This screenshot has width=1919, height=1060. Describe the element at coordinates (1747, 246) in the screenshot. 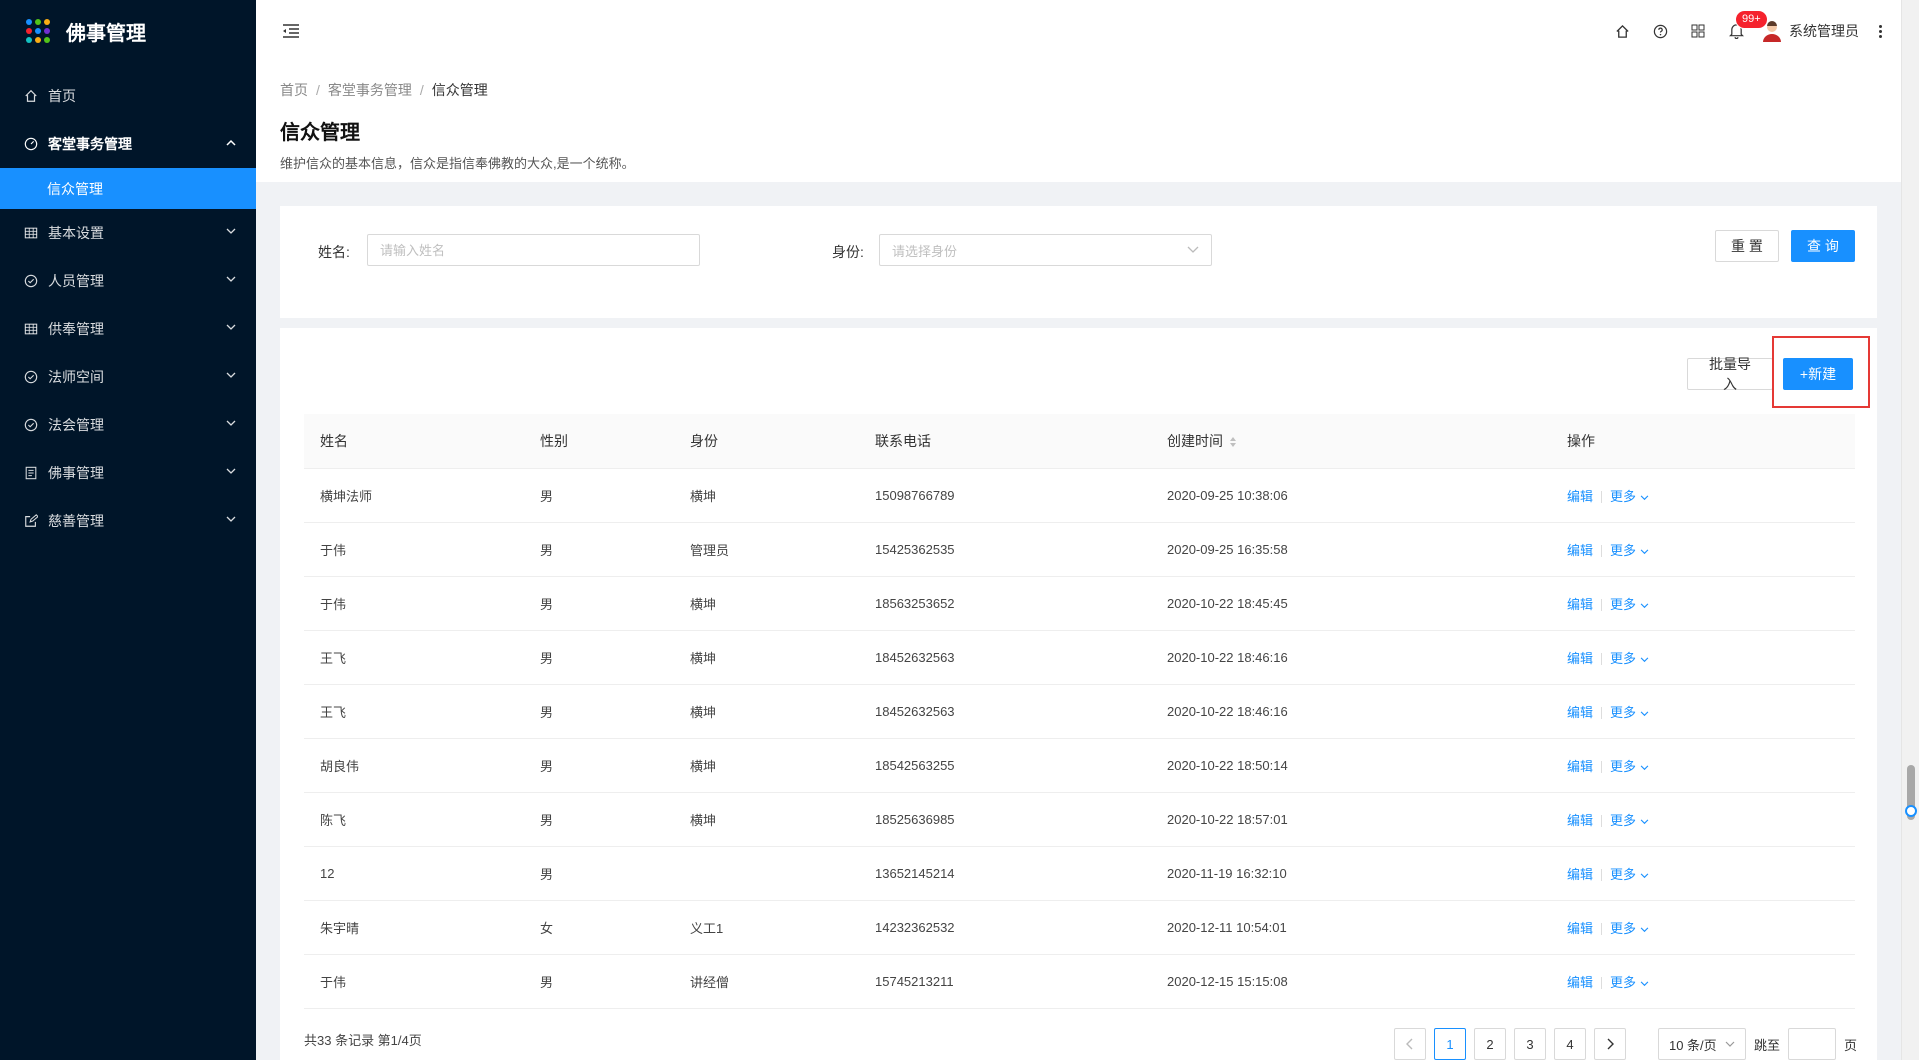

I see `reset-button: 重 置` at that location.